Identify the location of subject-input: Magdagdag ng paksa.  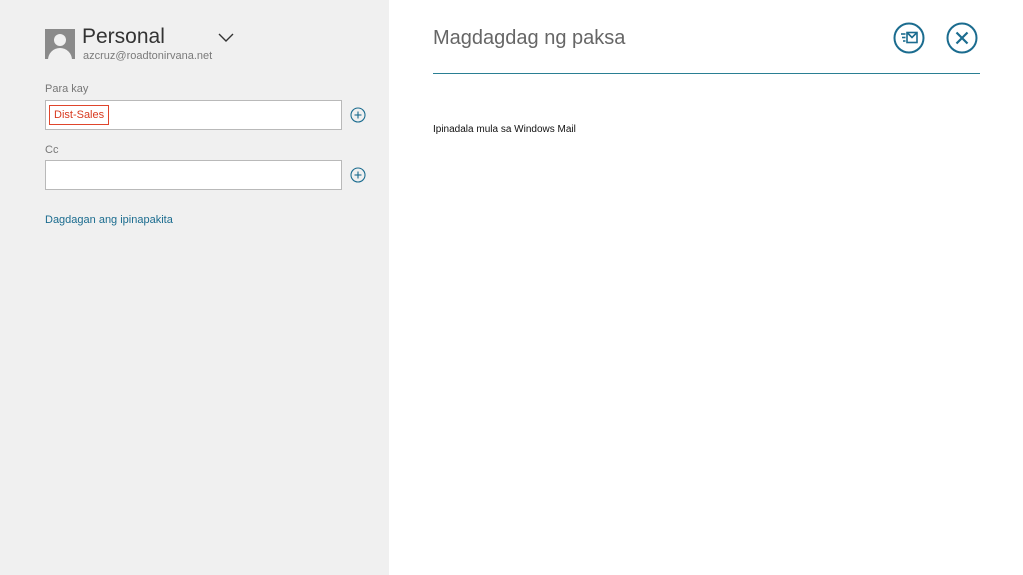
(529, 38).